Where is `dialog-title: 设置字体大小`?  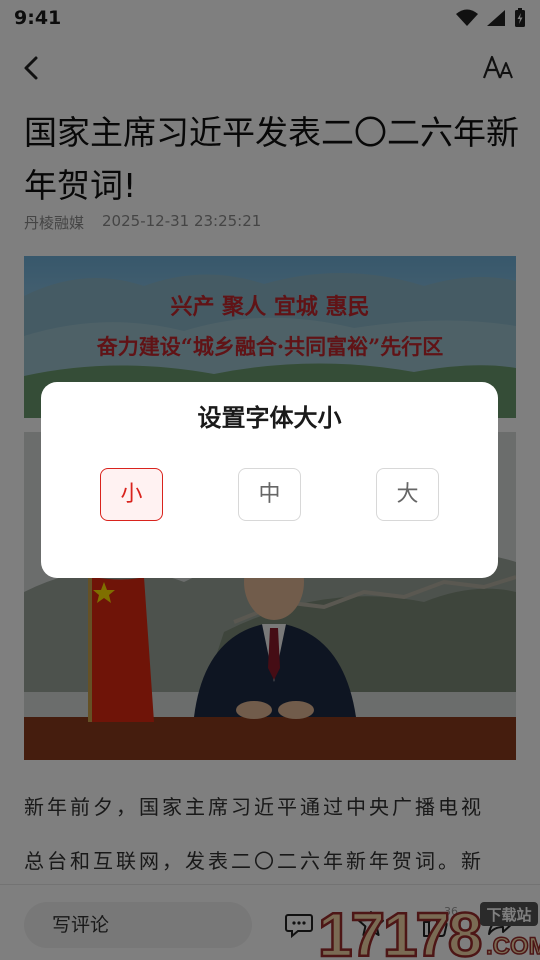 dialog-title: 设置字体大小 is located at coordinates (269, 418).